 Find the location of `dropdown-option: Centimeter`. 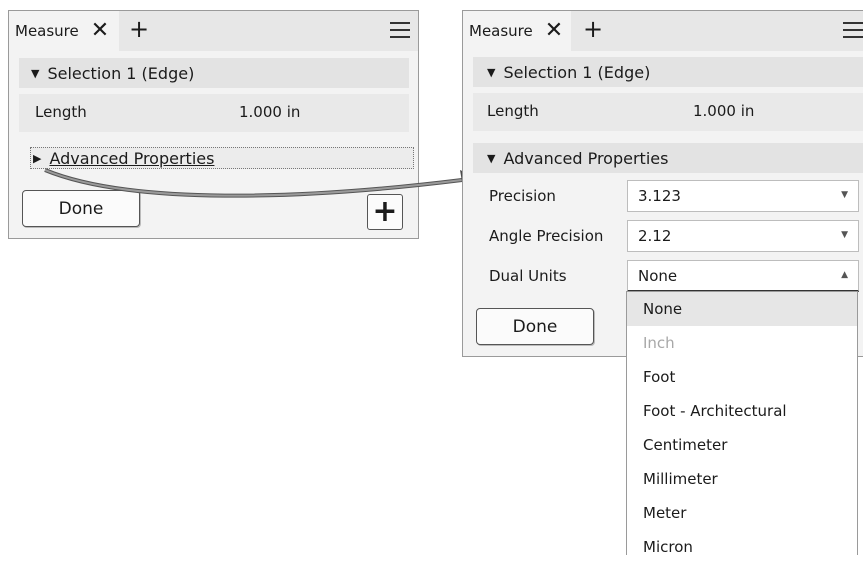

dropdown-option: Centimeter is located at coordinates (742, 445).